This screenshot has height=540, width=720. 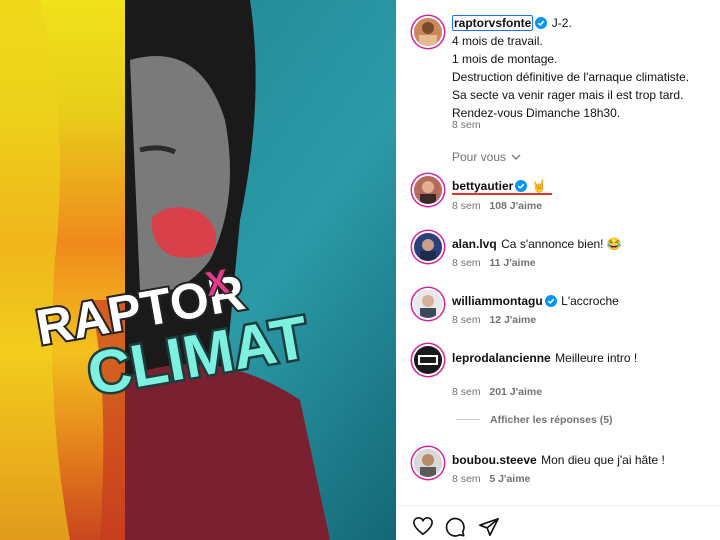 What do you see at coordinates (561, 244) in the screenshot?
I see `comment-text: Ca s'annonce bien! 😂` at bounding box center [561, 244].